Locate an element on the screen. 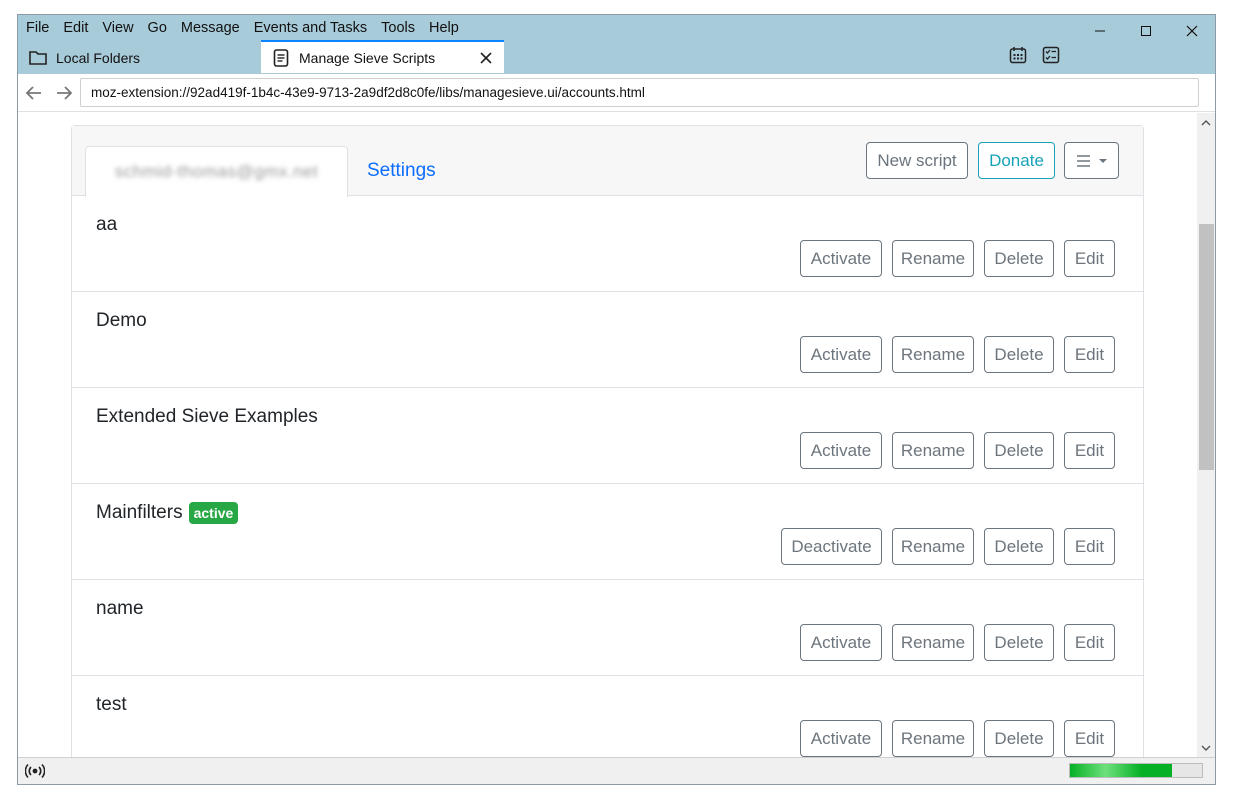  scroll-up-icon is located at coordinates (1206, 123).